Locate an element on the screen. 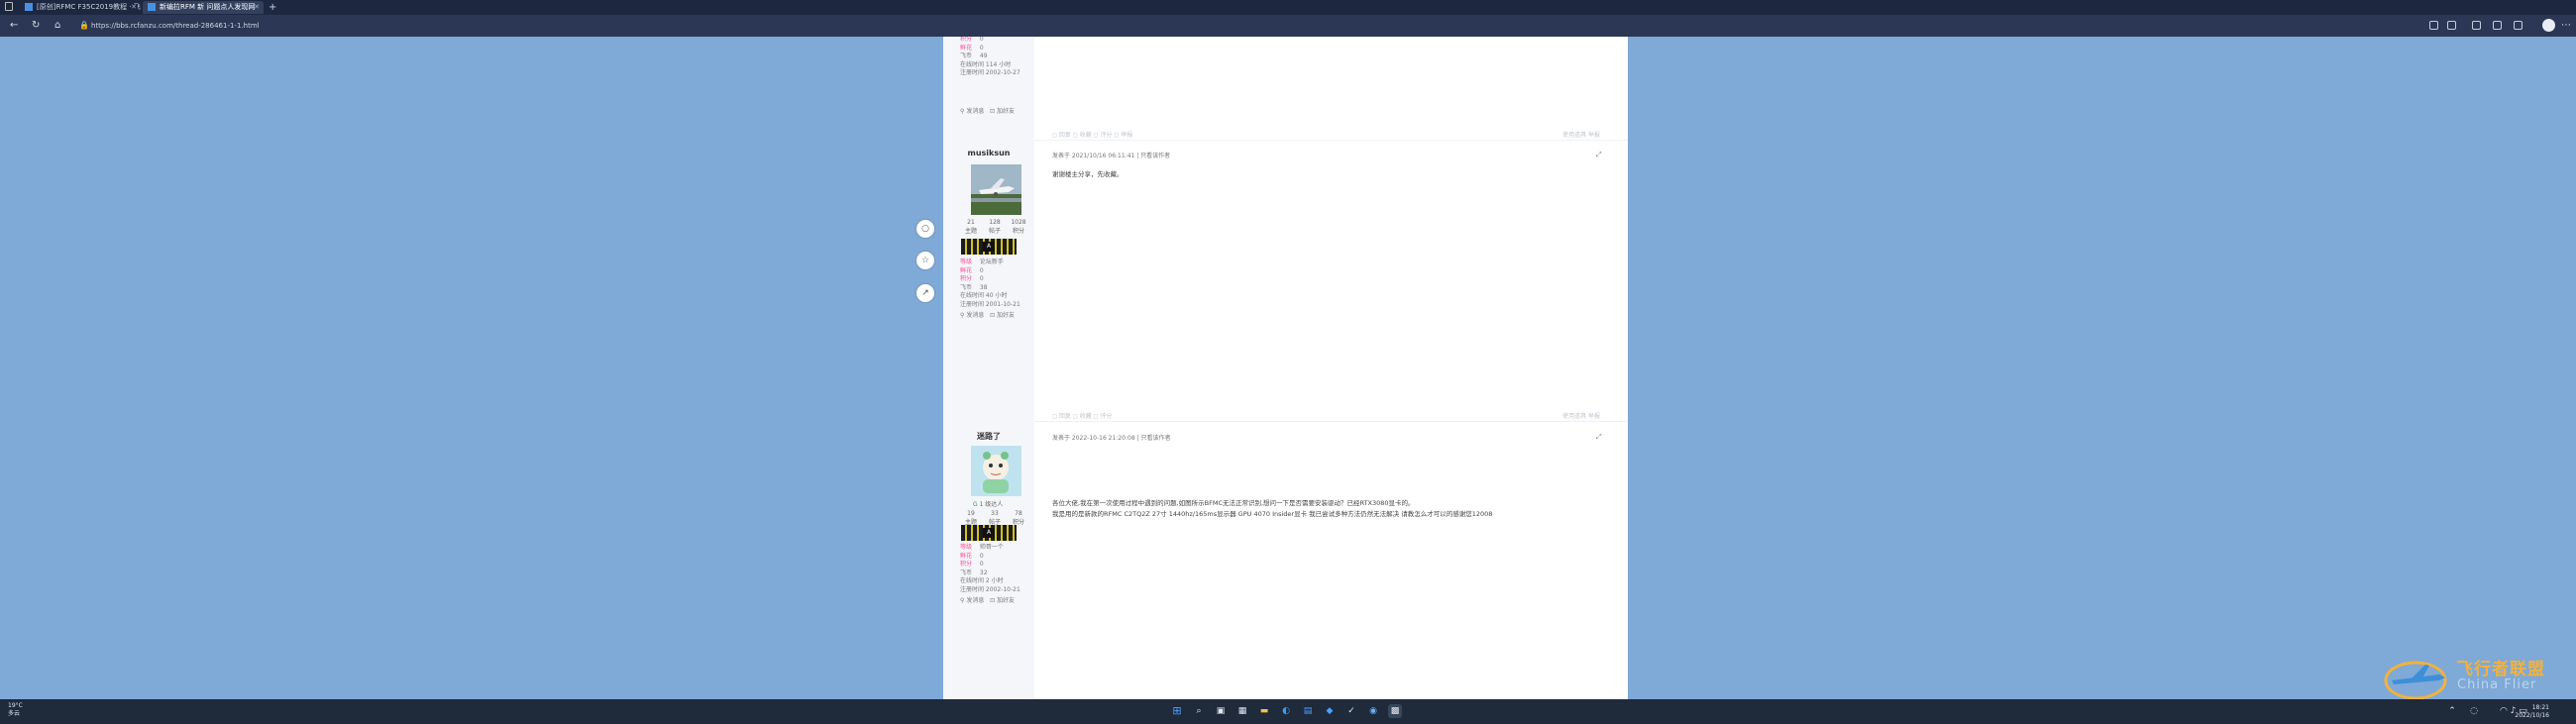 The width and height of the screenshot is (2576, 724). share-icon: ↗ is located at coordinates (925, 293).